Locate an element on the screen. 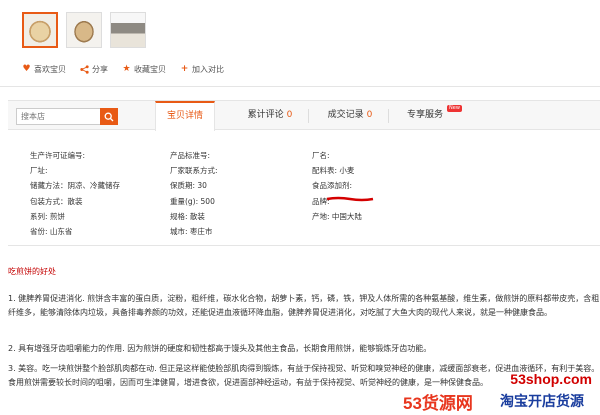 This screenshot has height=415, width=600. thumbnail-strip is located at coordinates (84, 30).